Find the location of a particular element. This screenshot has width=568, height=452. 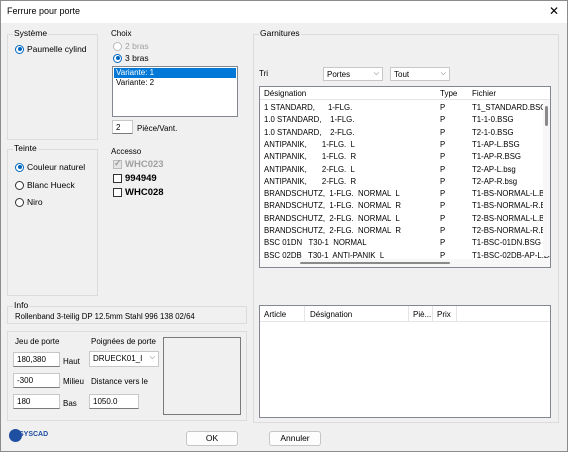

cell-fichier: T1-BS-NORMAL-R.BSG is located at coordinates (511, 206).